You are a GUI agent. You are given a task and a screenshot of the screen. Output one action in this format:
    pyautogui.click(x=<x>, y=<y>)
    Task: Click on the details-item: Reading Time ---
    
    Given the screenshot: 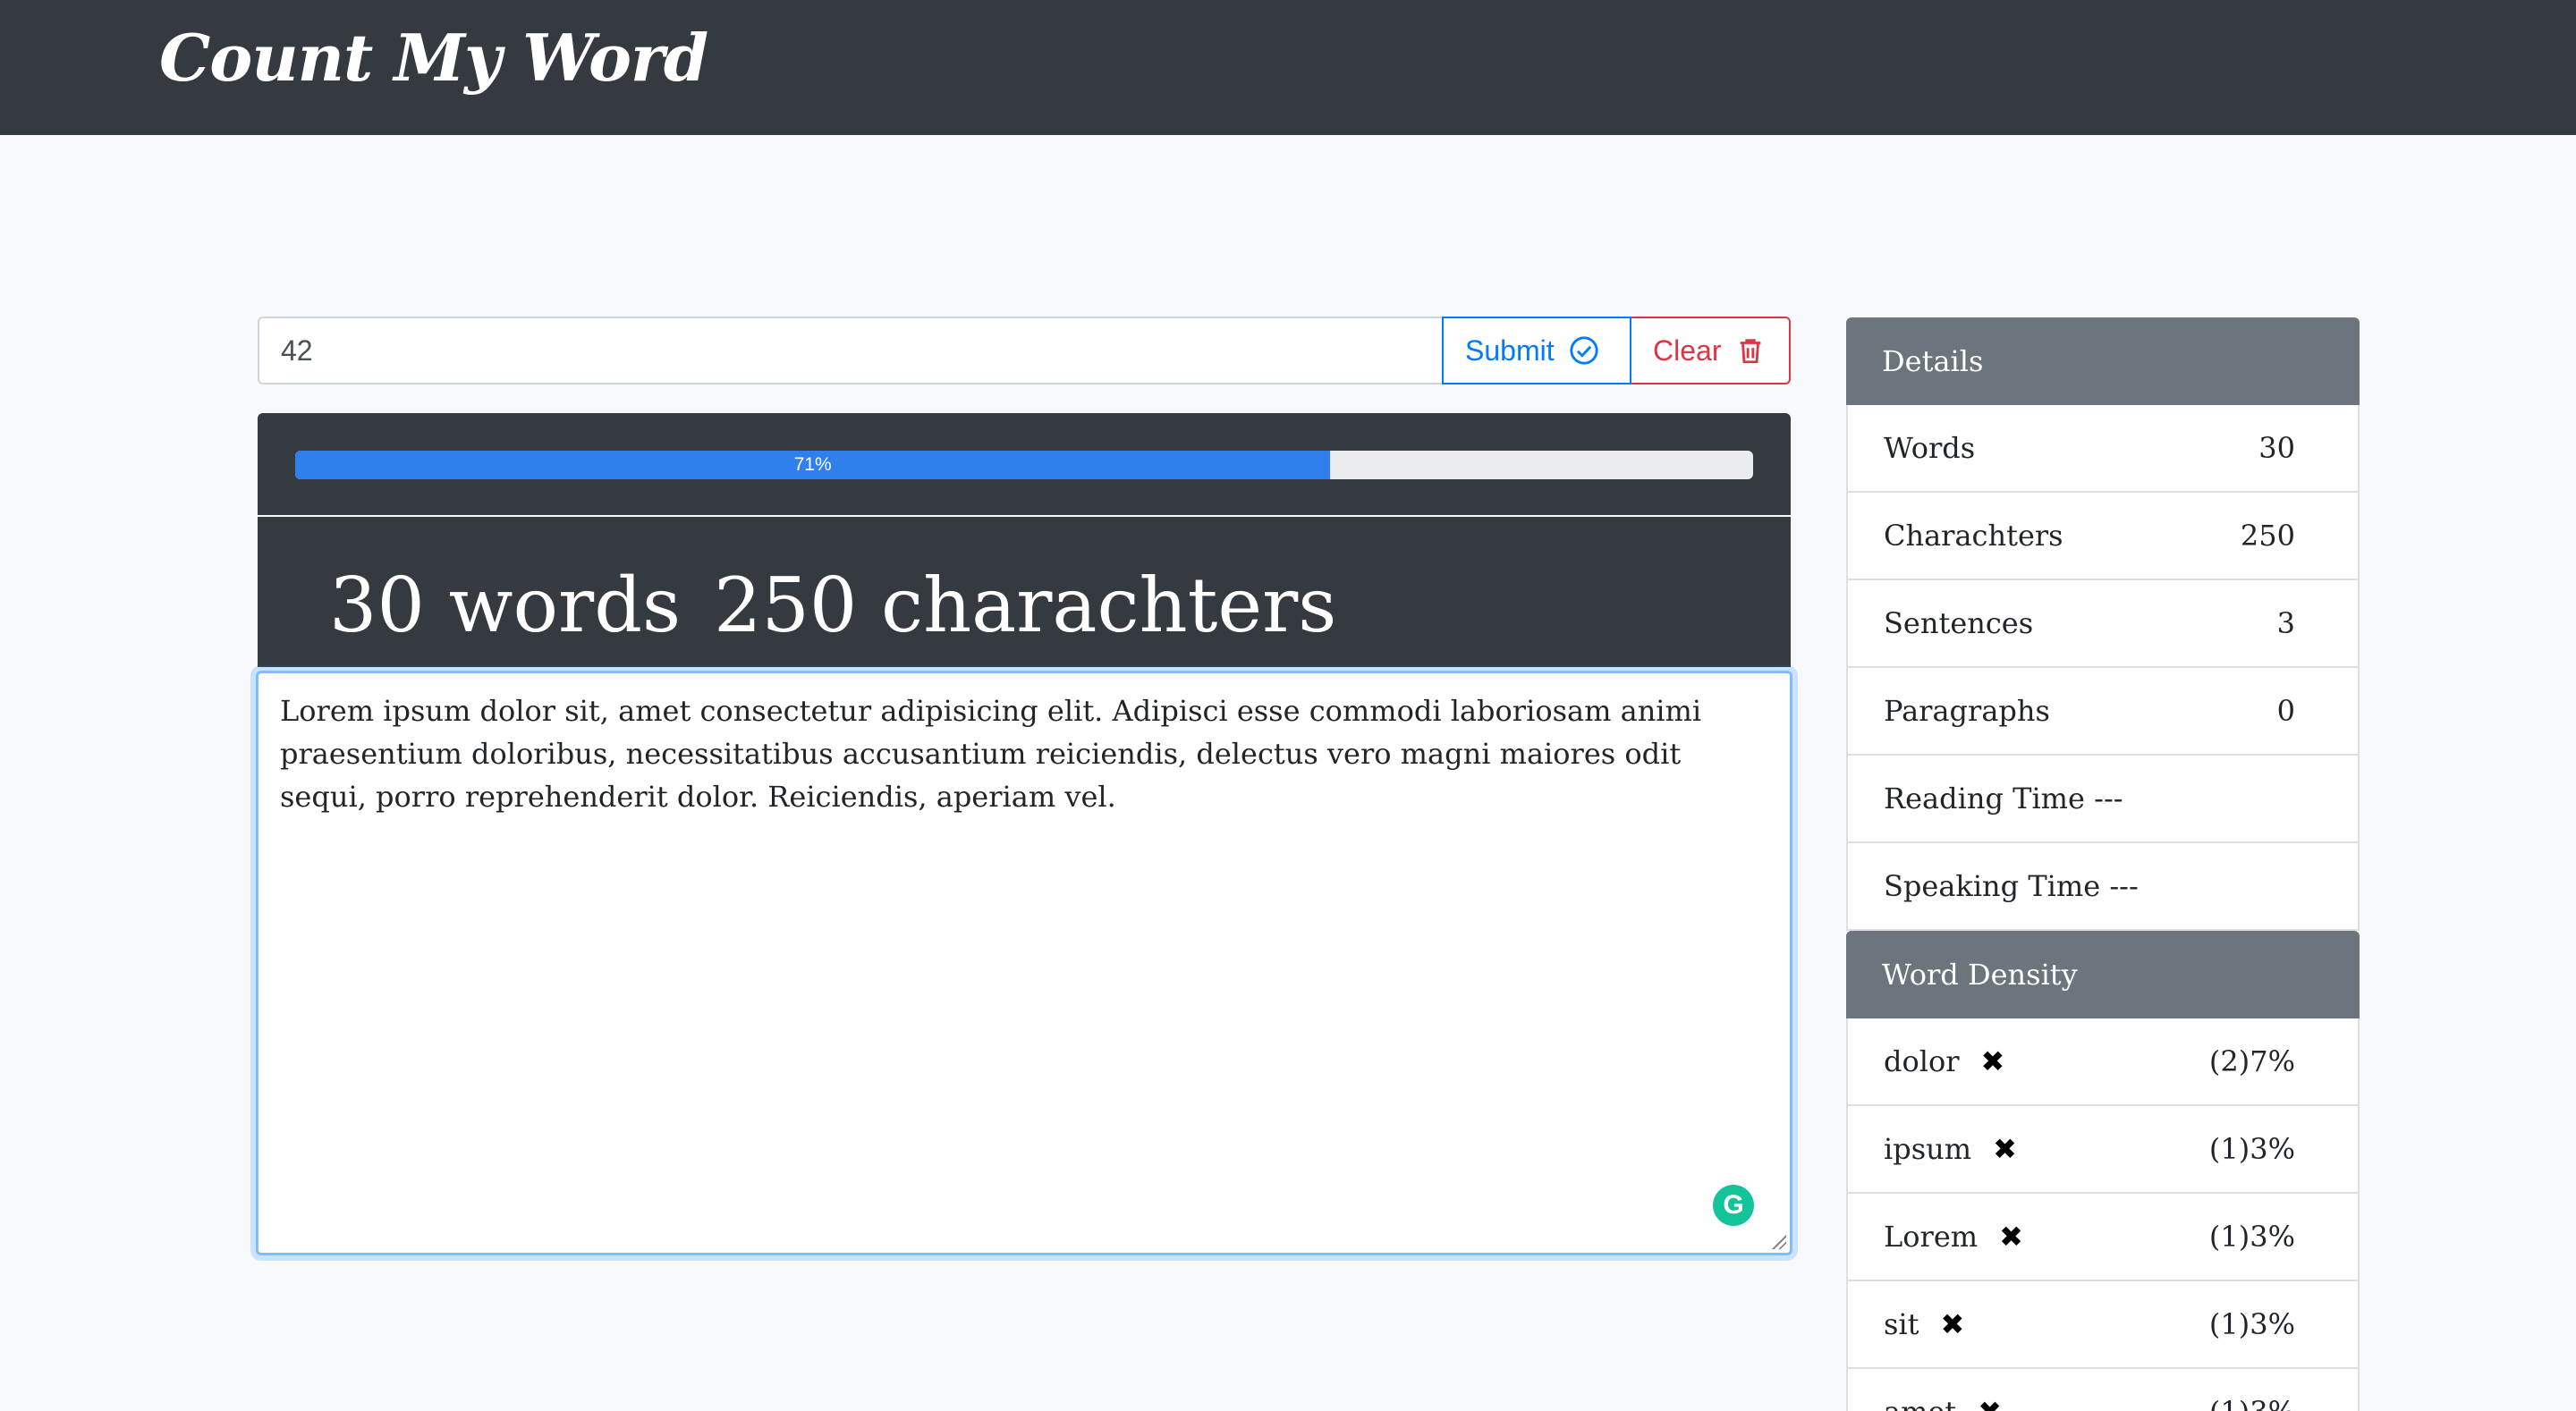 What is the action you would take?
    pyautogui.click(x=2103, y=799)
    